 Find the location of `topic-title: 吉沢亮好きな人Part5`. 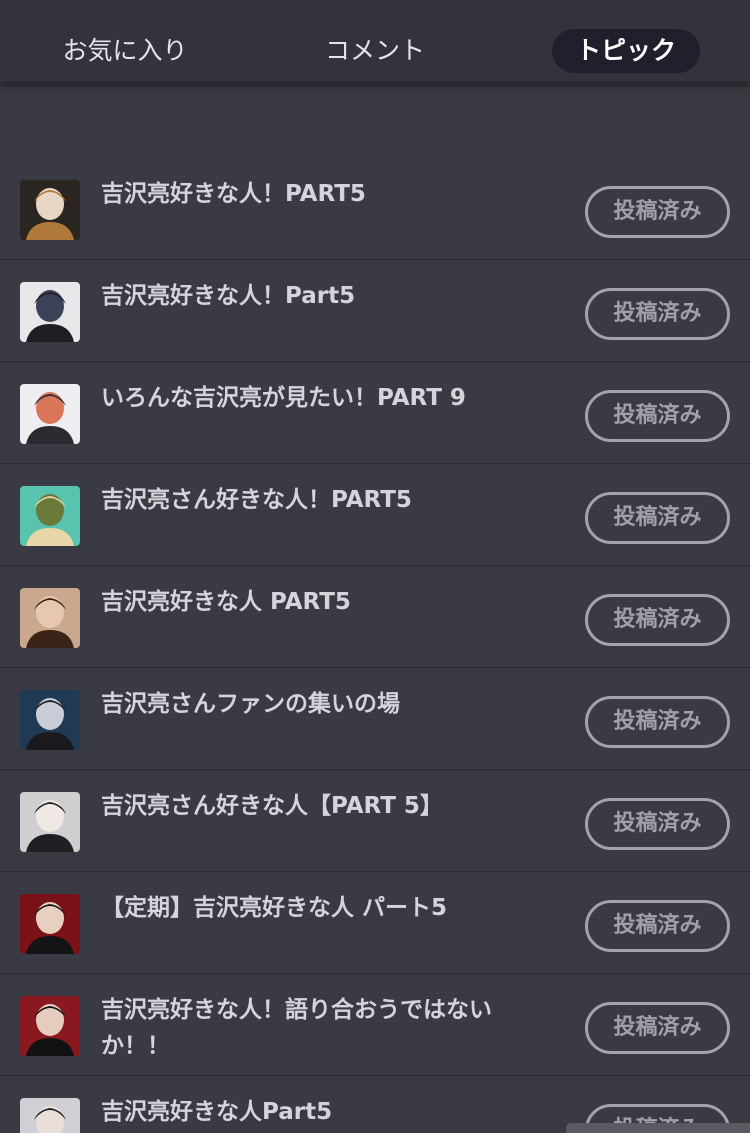

topic-title: 吉沢亮好きな人Part5 is located at coordinates (217, 1112).